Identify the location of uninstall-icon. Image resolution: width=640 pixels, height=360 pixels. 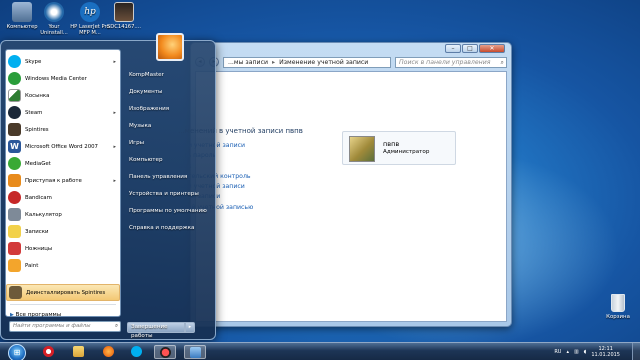
(15, 292).